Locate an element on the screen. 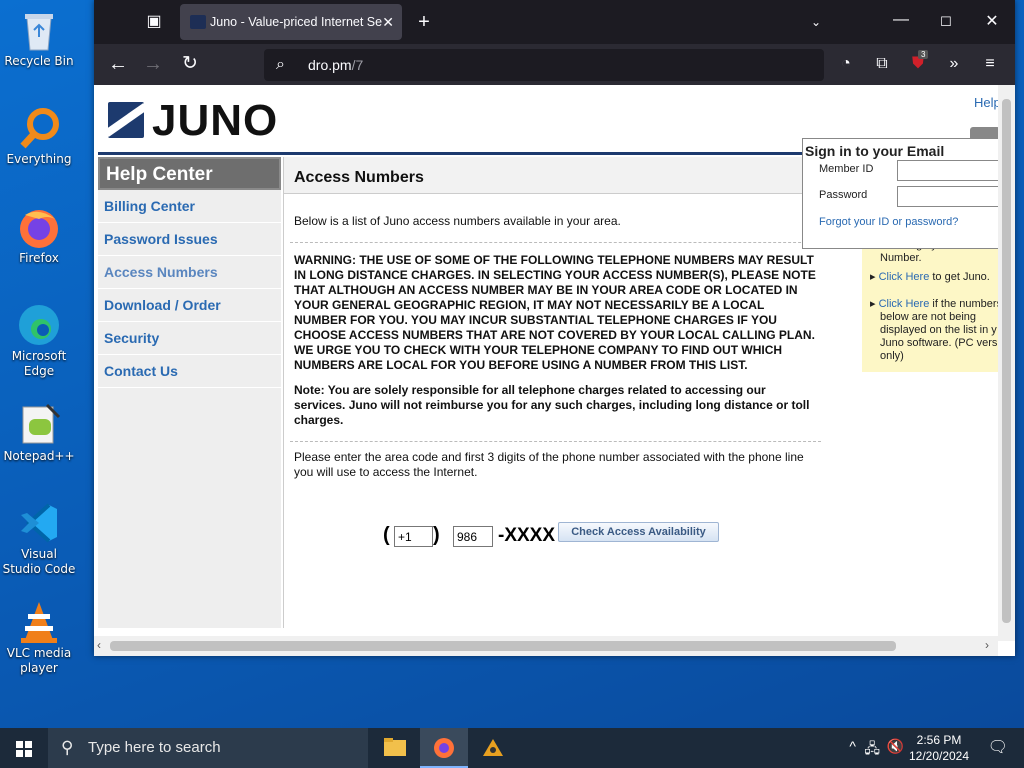 This screenshot has width=1024, height=768. taskbar-app is located at coordinates (493, 748).